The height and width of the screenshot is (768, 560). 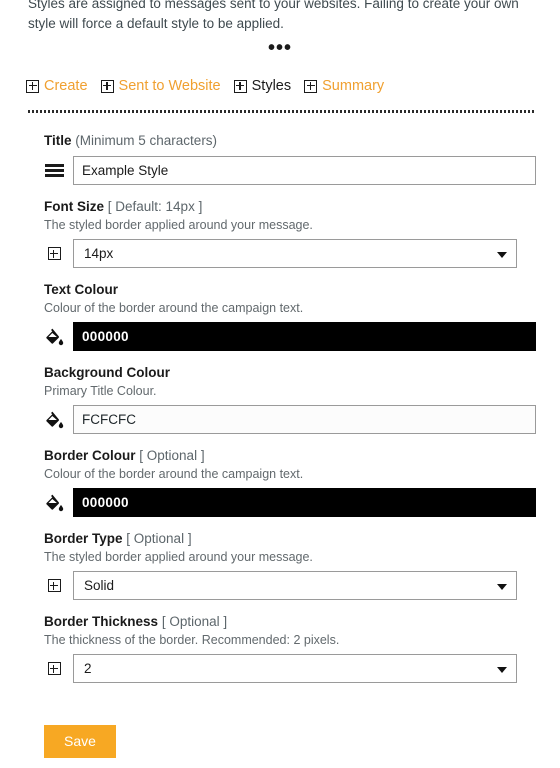 I want to click on save-button-wrapper: Save, so click(x=80, y=741).